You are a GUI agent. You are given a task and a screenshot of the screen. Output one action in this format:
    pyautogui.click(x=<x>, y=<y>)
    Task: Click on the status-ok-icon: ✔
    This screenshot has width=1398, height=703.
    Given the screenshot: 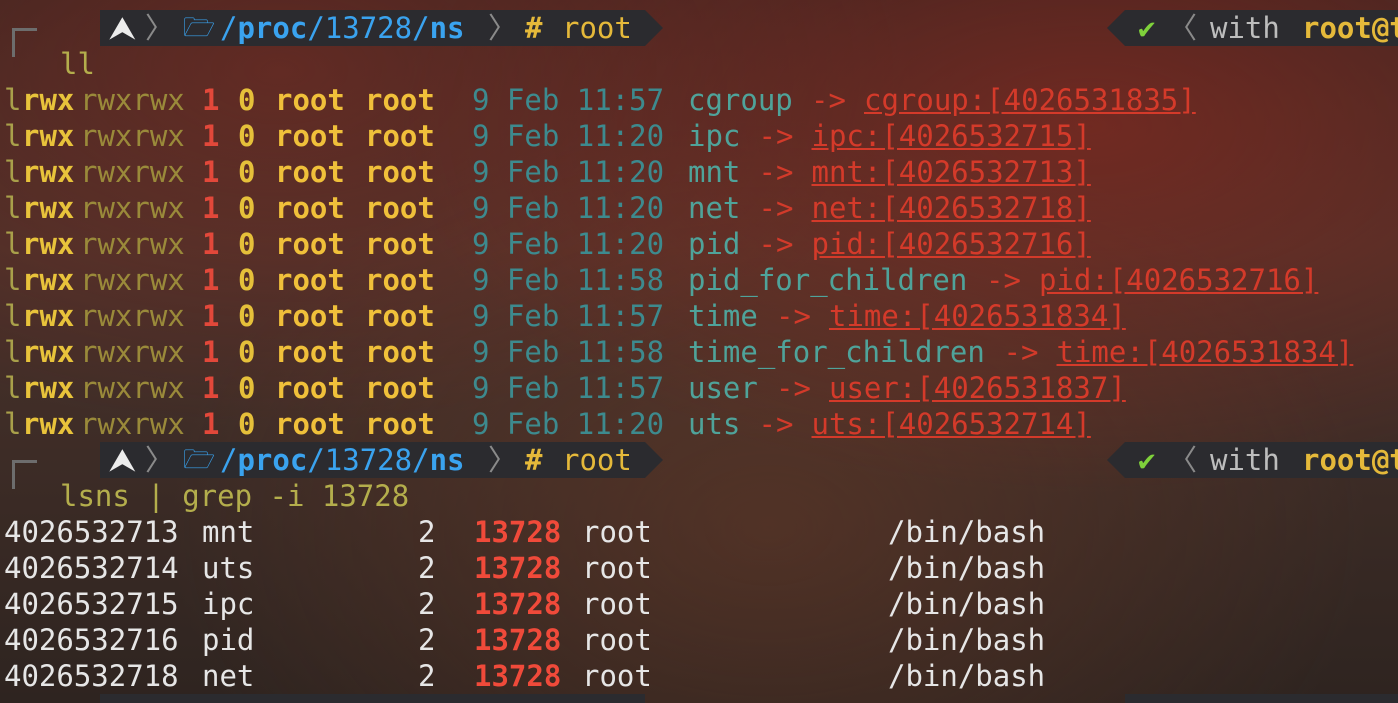 What is the action you would take?
    pyautogui.click(x=1147, y=460)
    